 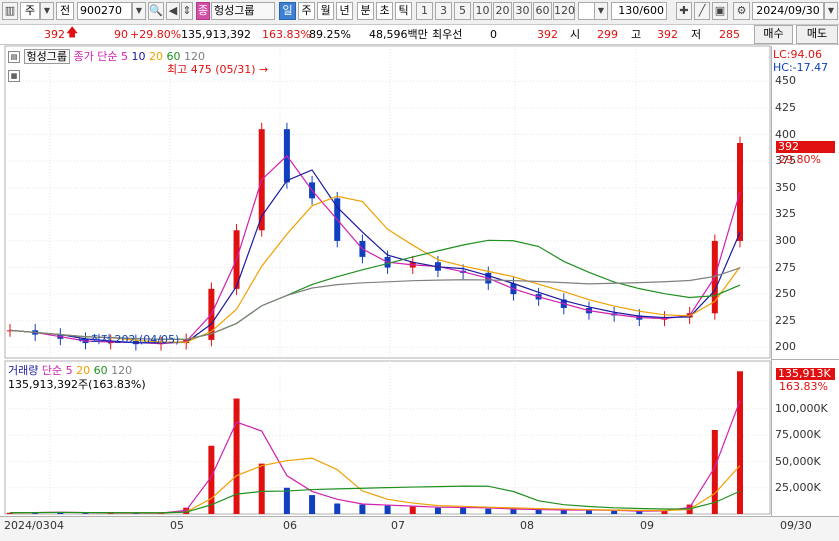 What do you see at coordinates (785, 320) in the screenshot?
I see `price-tick-label: 225` at bounding box center [785, 320].